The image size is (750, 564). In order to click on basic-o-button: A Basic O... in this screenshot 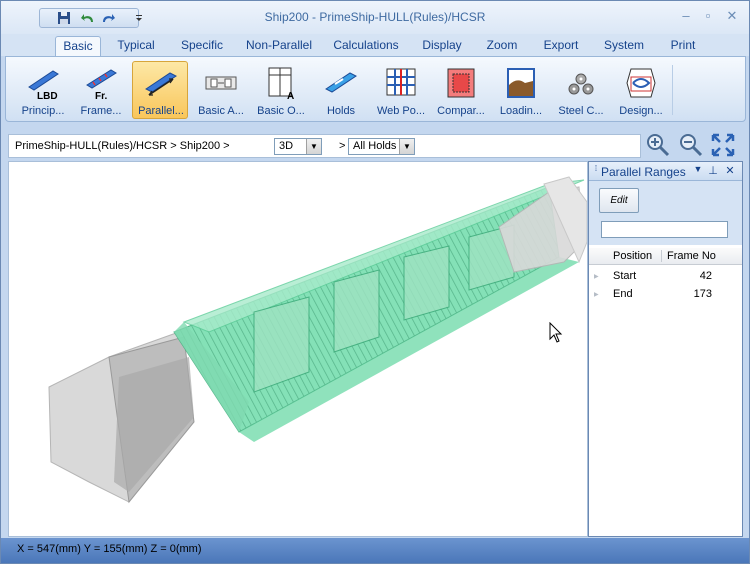, I will do `click(280, 90)`.